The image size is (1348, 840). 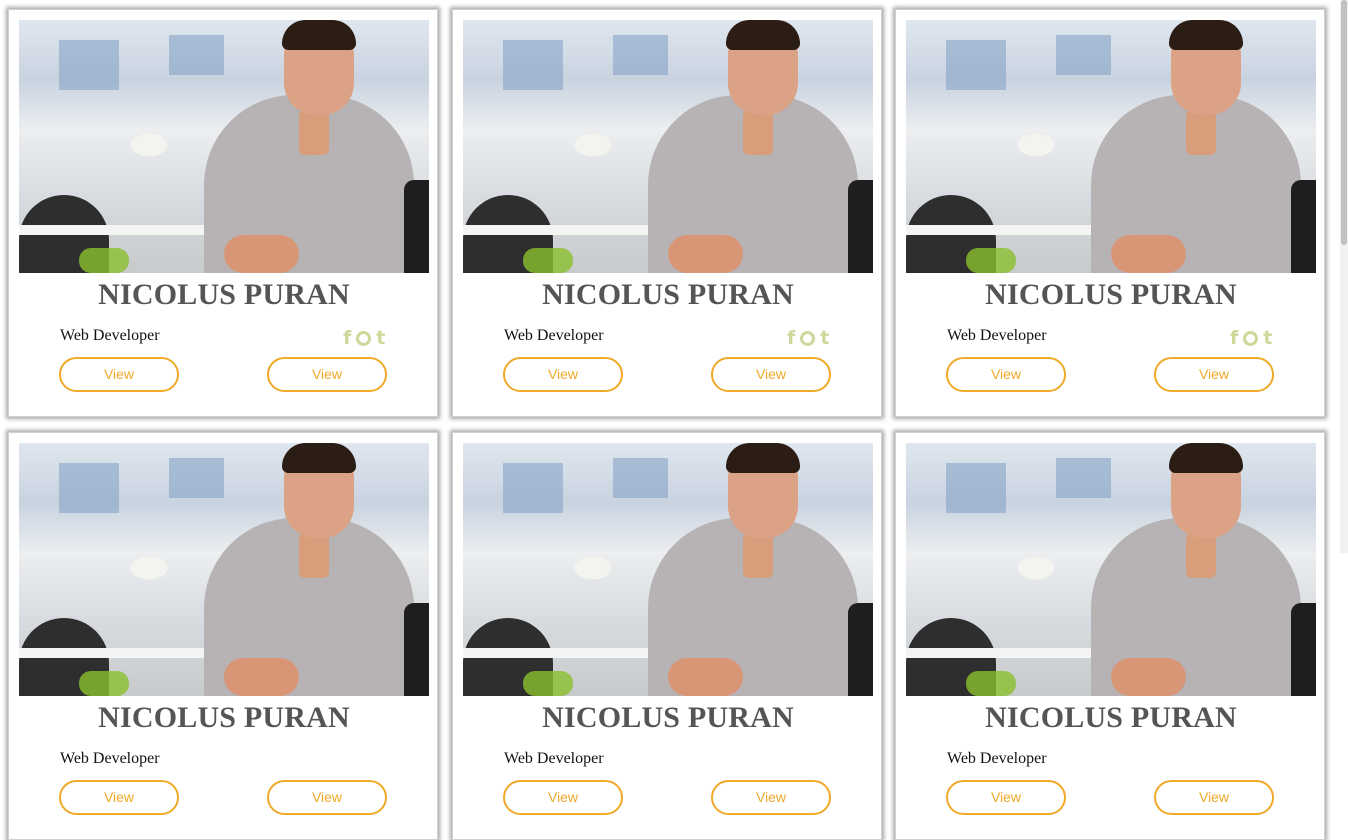 What do you see at coordinates (1344, 122) in the screenshot?
I see `scrollbar-thumb` at bounding box center [1344, 122].